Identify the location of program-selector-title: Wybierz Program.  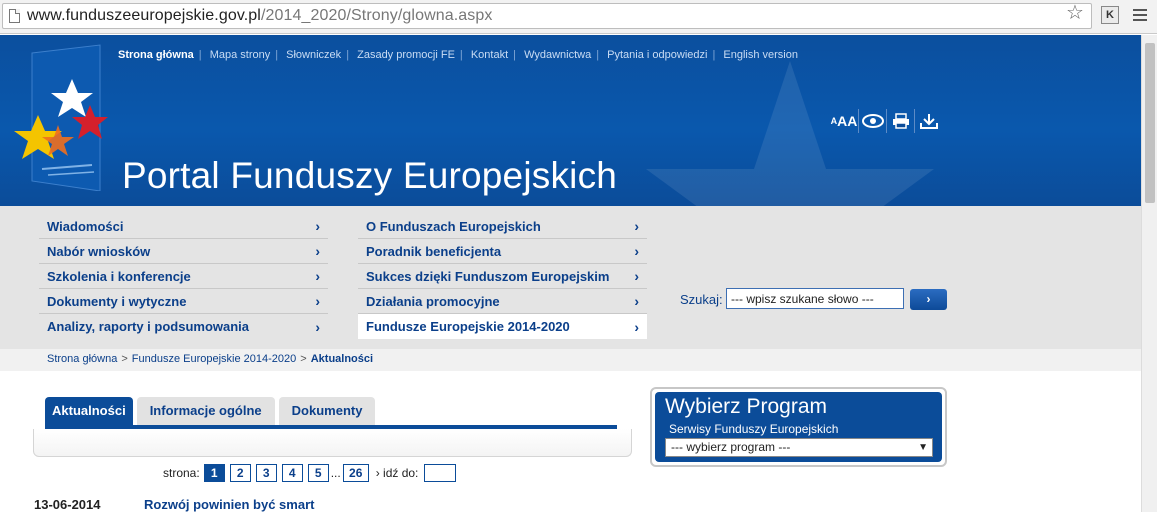
(746, 406).